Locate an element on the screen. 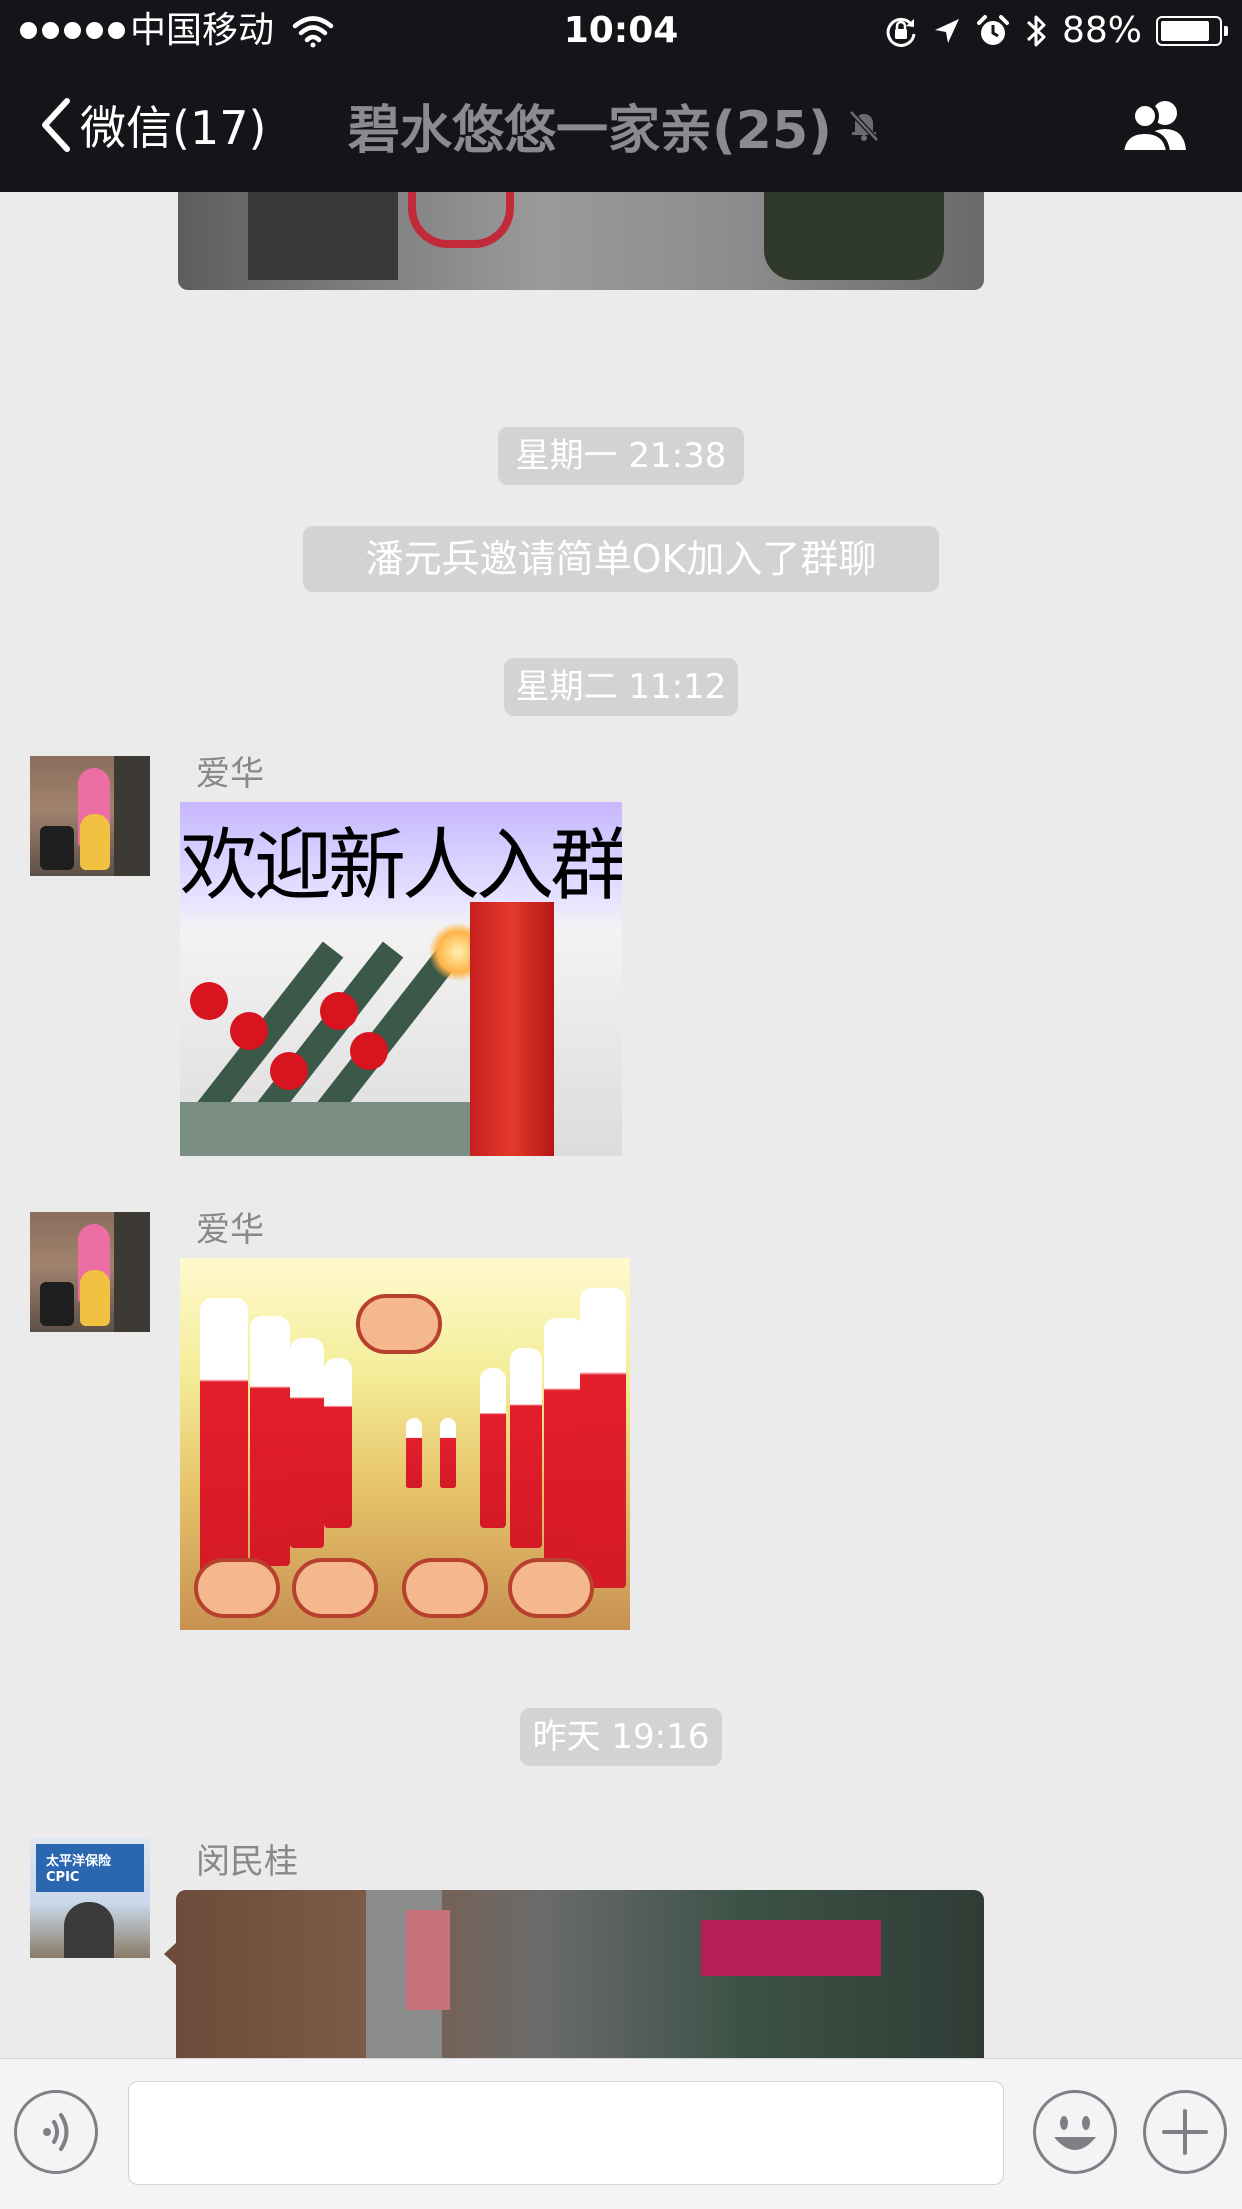 The image size is (1242, 2209). plus-icon is located at coordinates (1185, 2132).